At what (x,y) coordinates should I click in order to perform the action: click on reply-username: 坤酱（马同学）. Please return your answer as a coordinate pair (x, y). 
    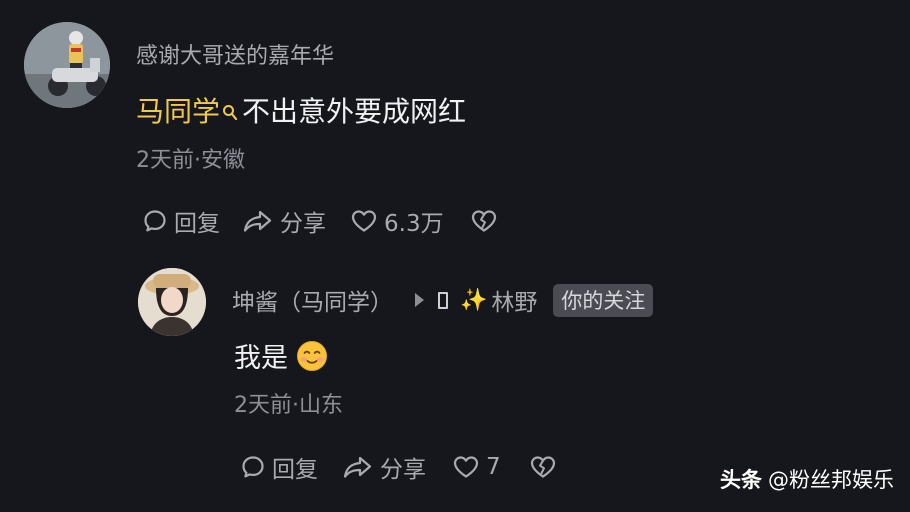
    Looking at the image, I should click on (312, 300).